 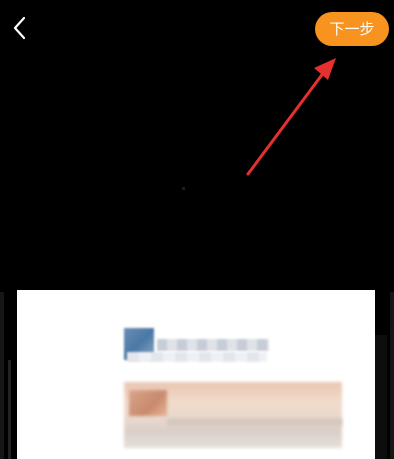 I want to click on image-center-speck, so click(x=183, y=188).